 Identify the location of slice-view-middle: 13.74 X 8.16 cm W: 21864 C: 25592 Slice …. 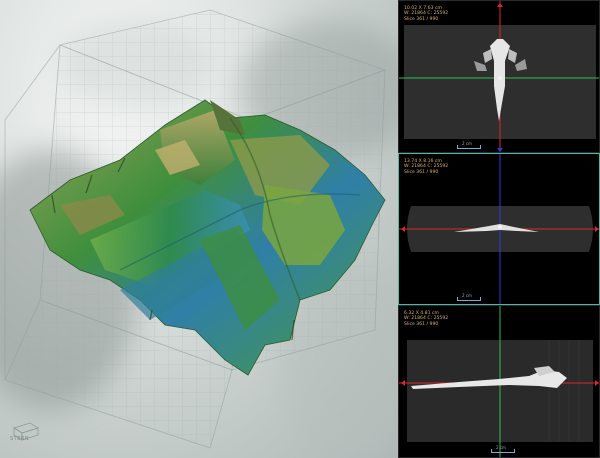
(499, 229).